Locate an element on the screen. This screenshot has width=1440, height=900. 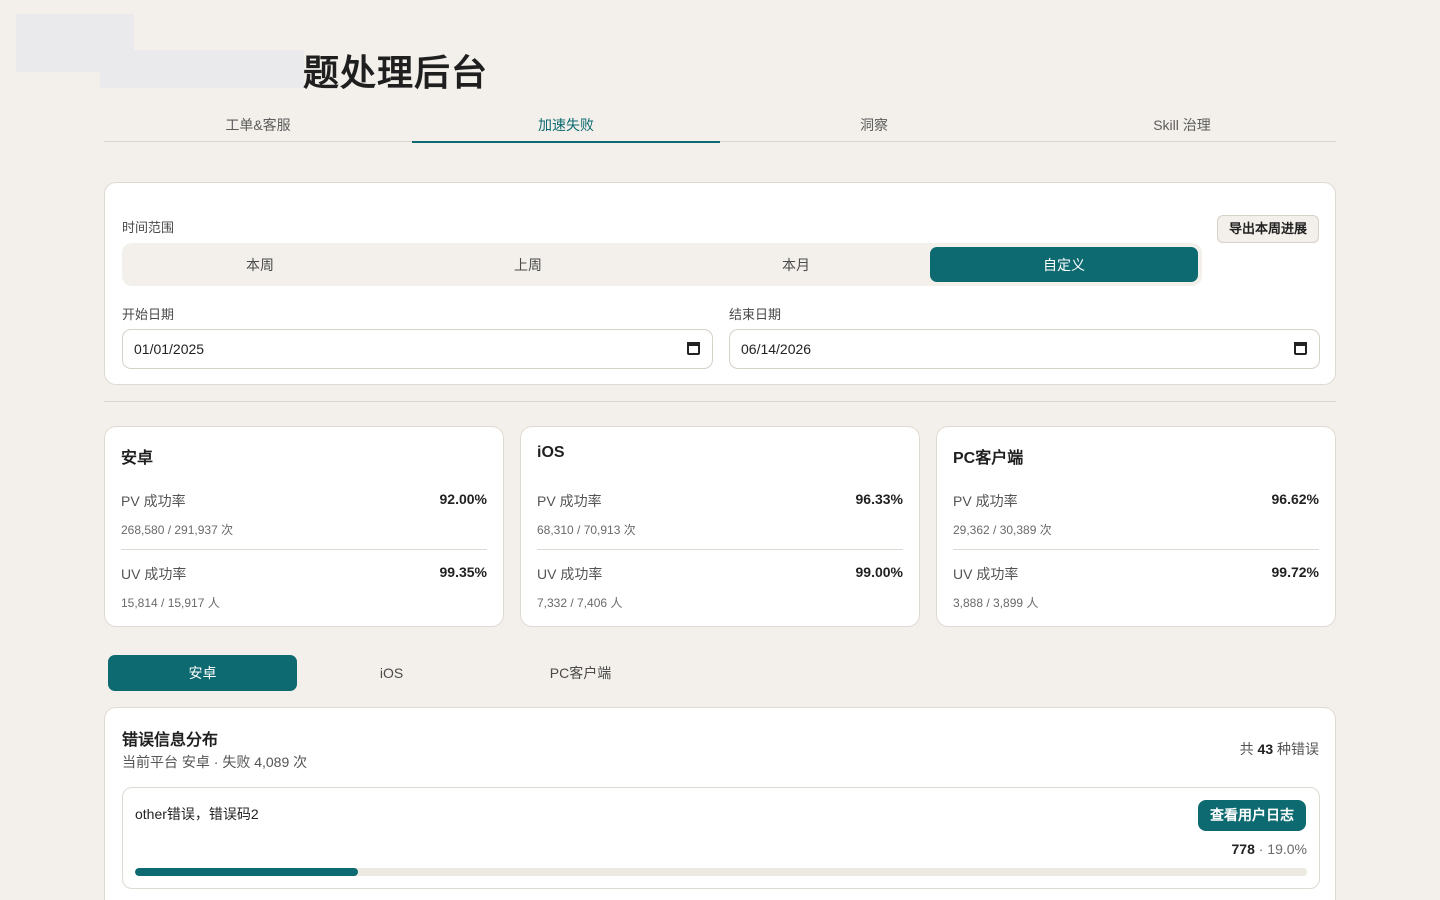
main-tabs: 工单&客服 加速失败 洞察 Skill 治理 is located at coordinates (720, 124).